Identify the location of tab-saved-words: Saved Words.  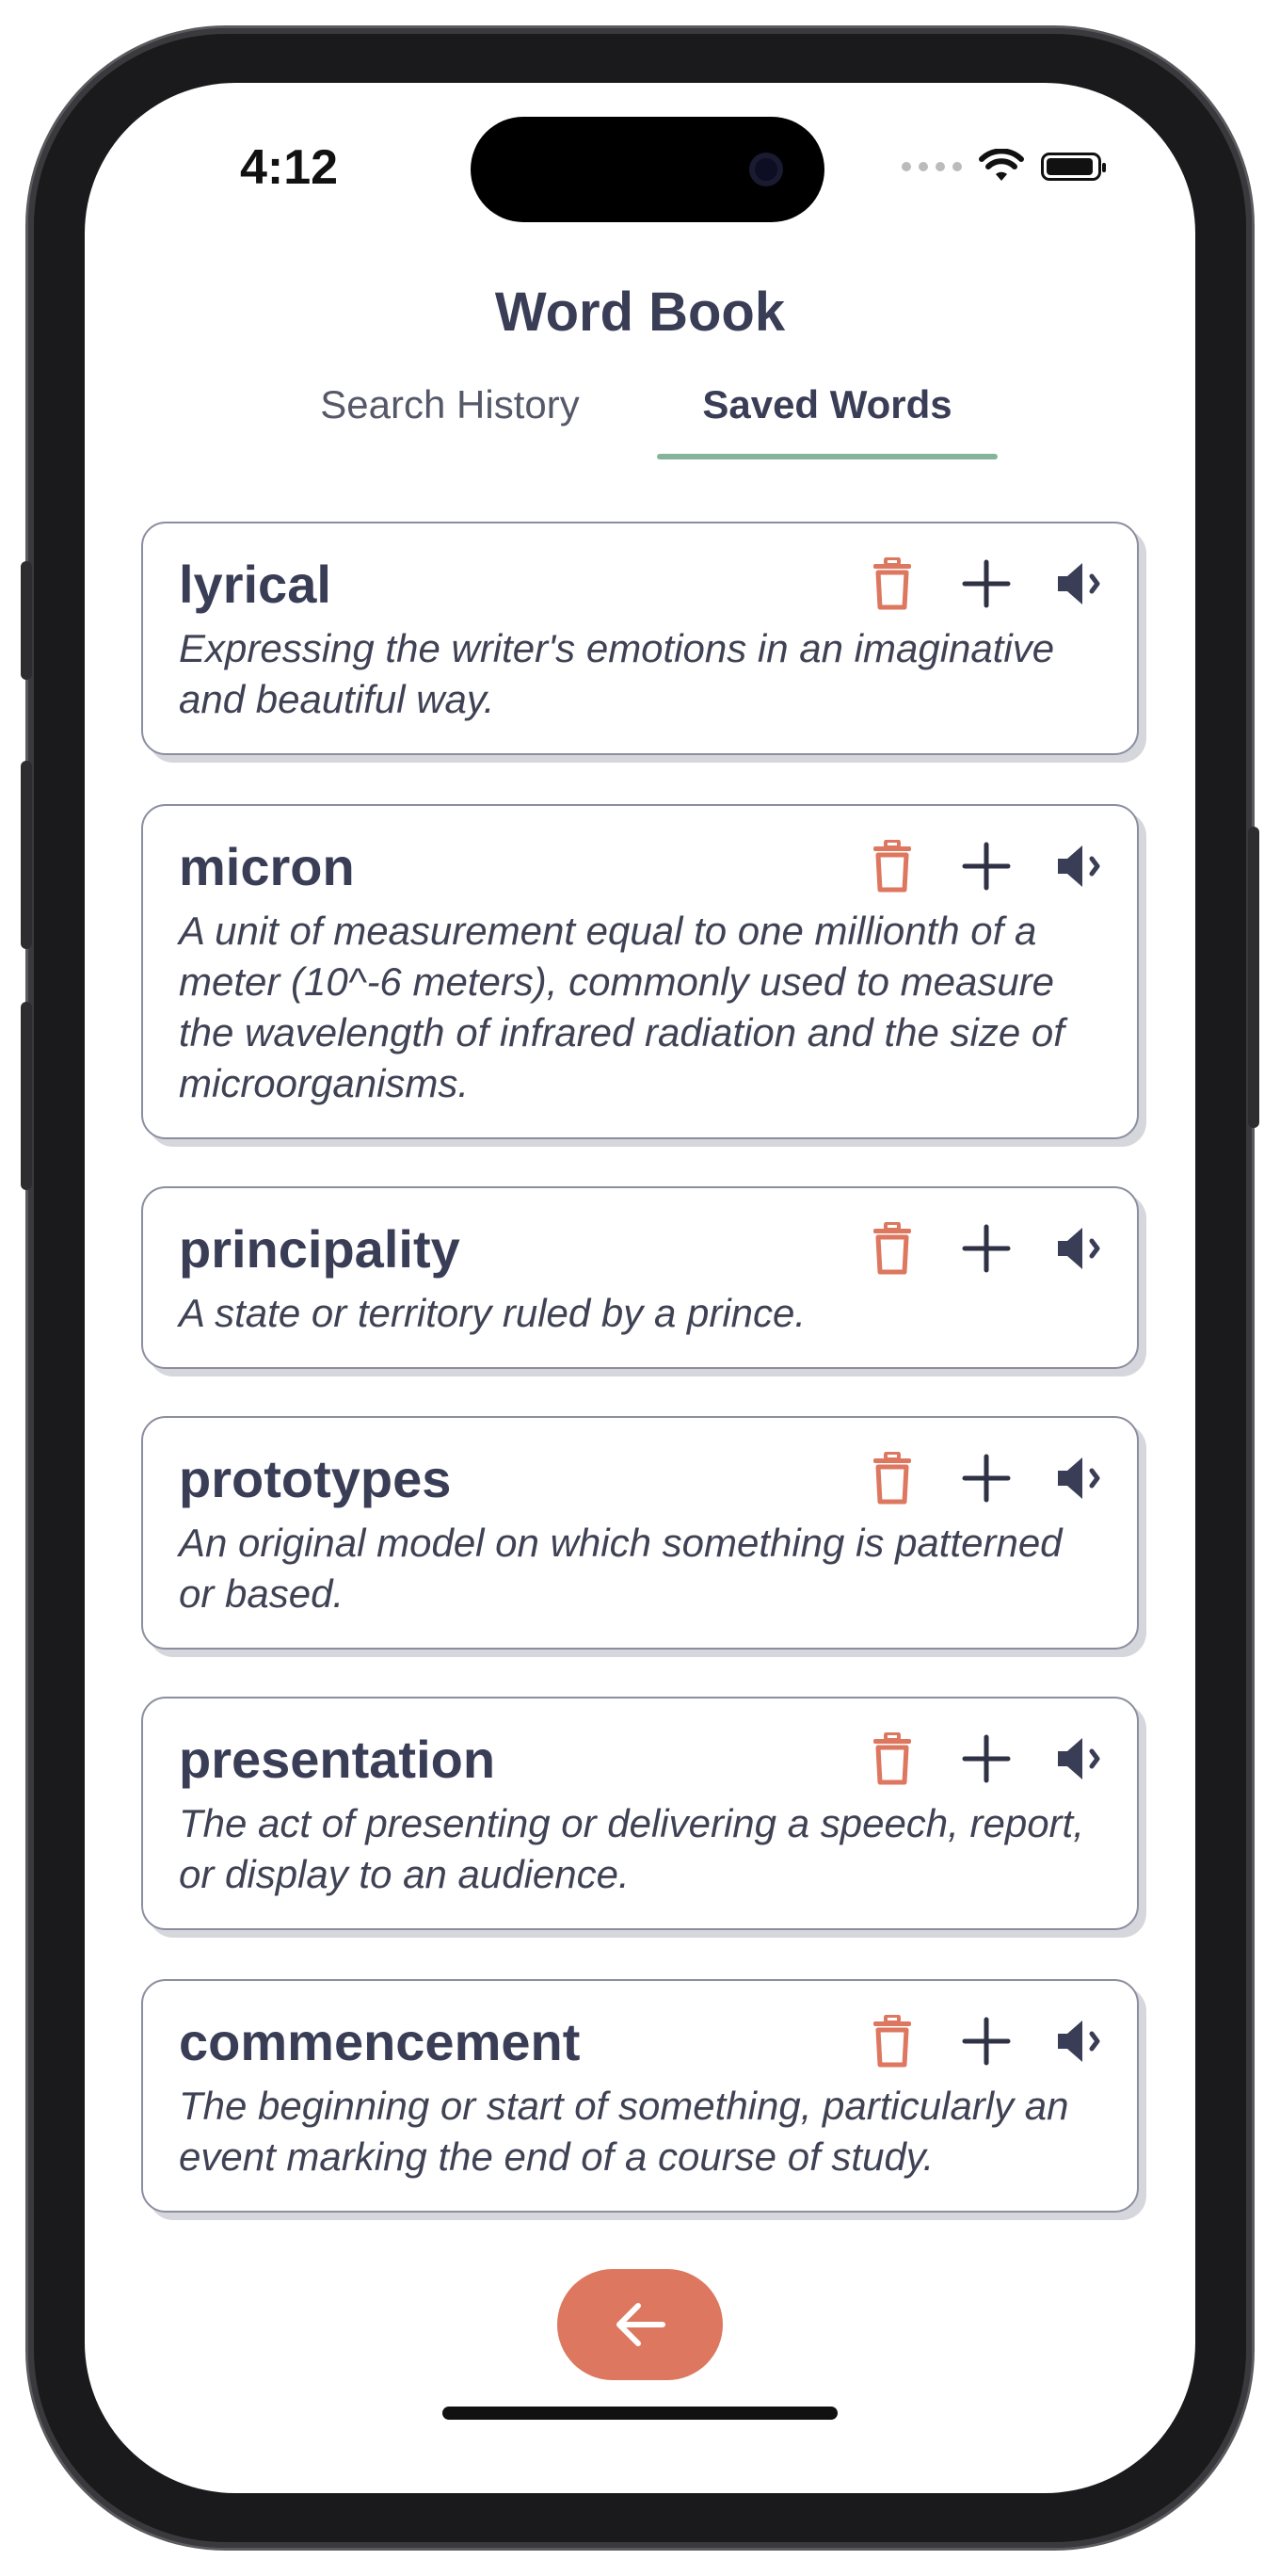
(827, 404).